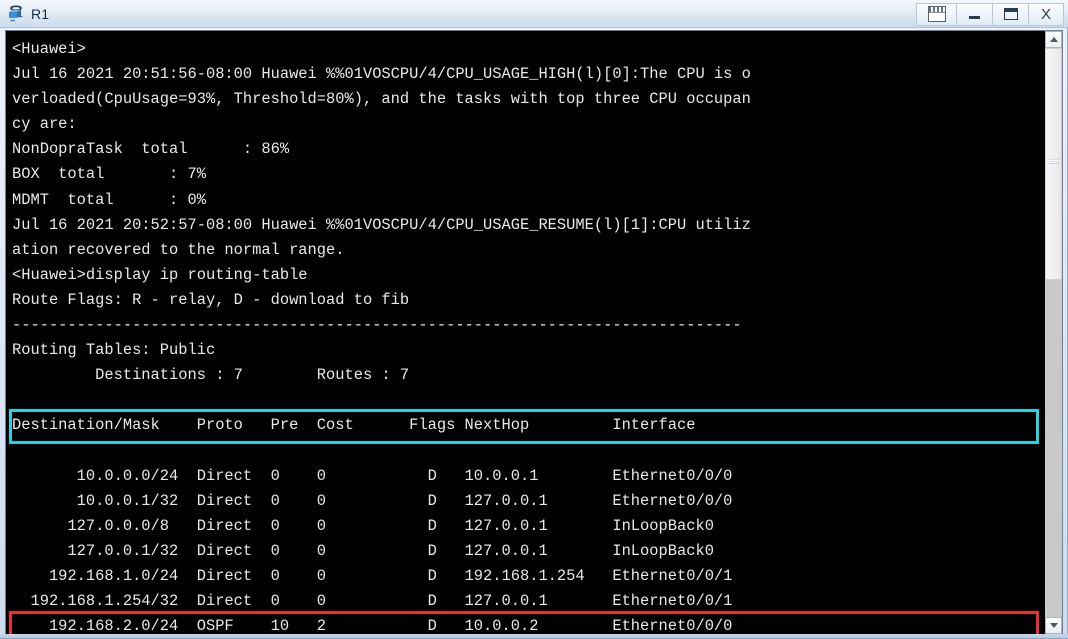 The image size is (1068, 639). I want to click on close-icon: X, so click(1045, 14).